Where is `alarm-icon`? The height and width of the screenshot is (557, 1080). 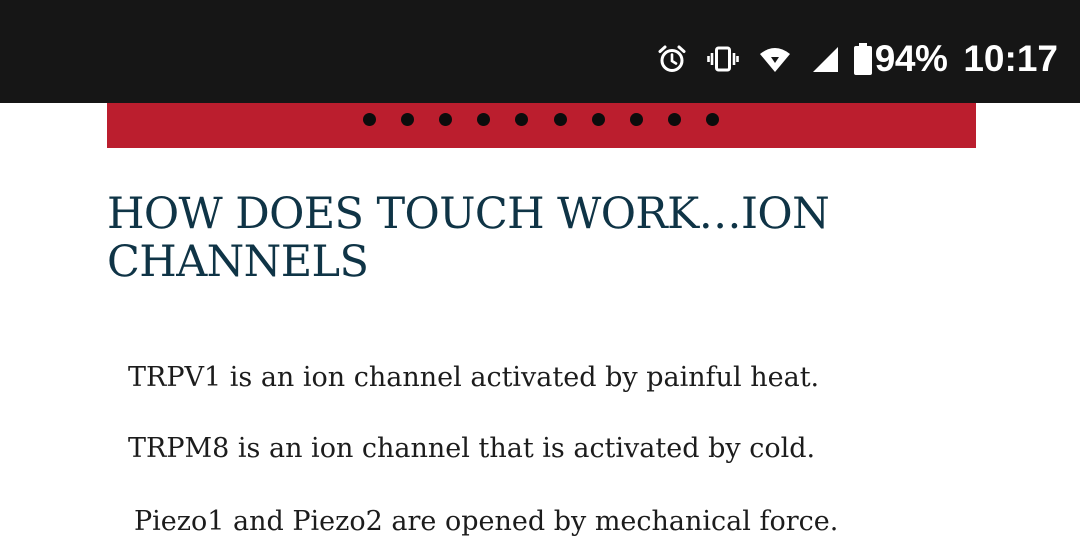
alarm-icon is located at coordinates (672, 59).